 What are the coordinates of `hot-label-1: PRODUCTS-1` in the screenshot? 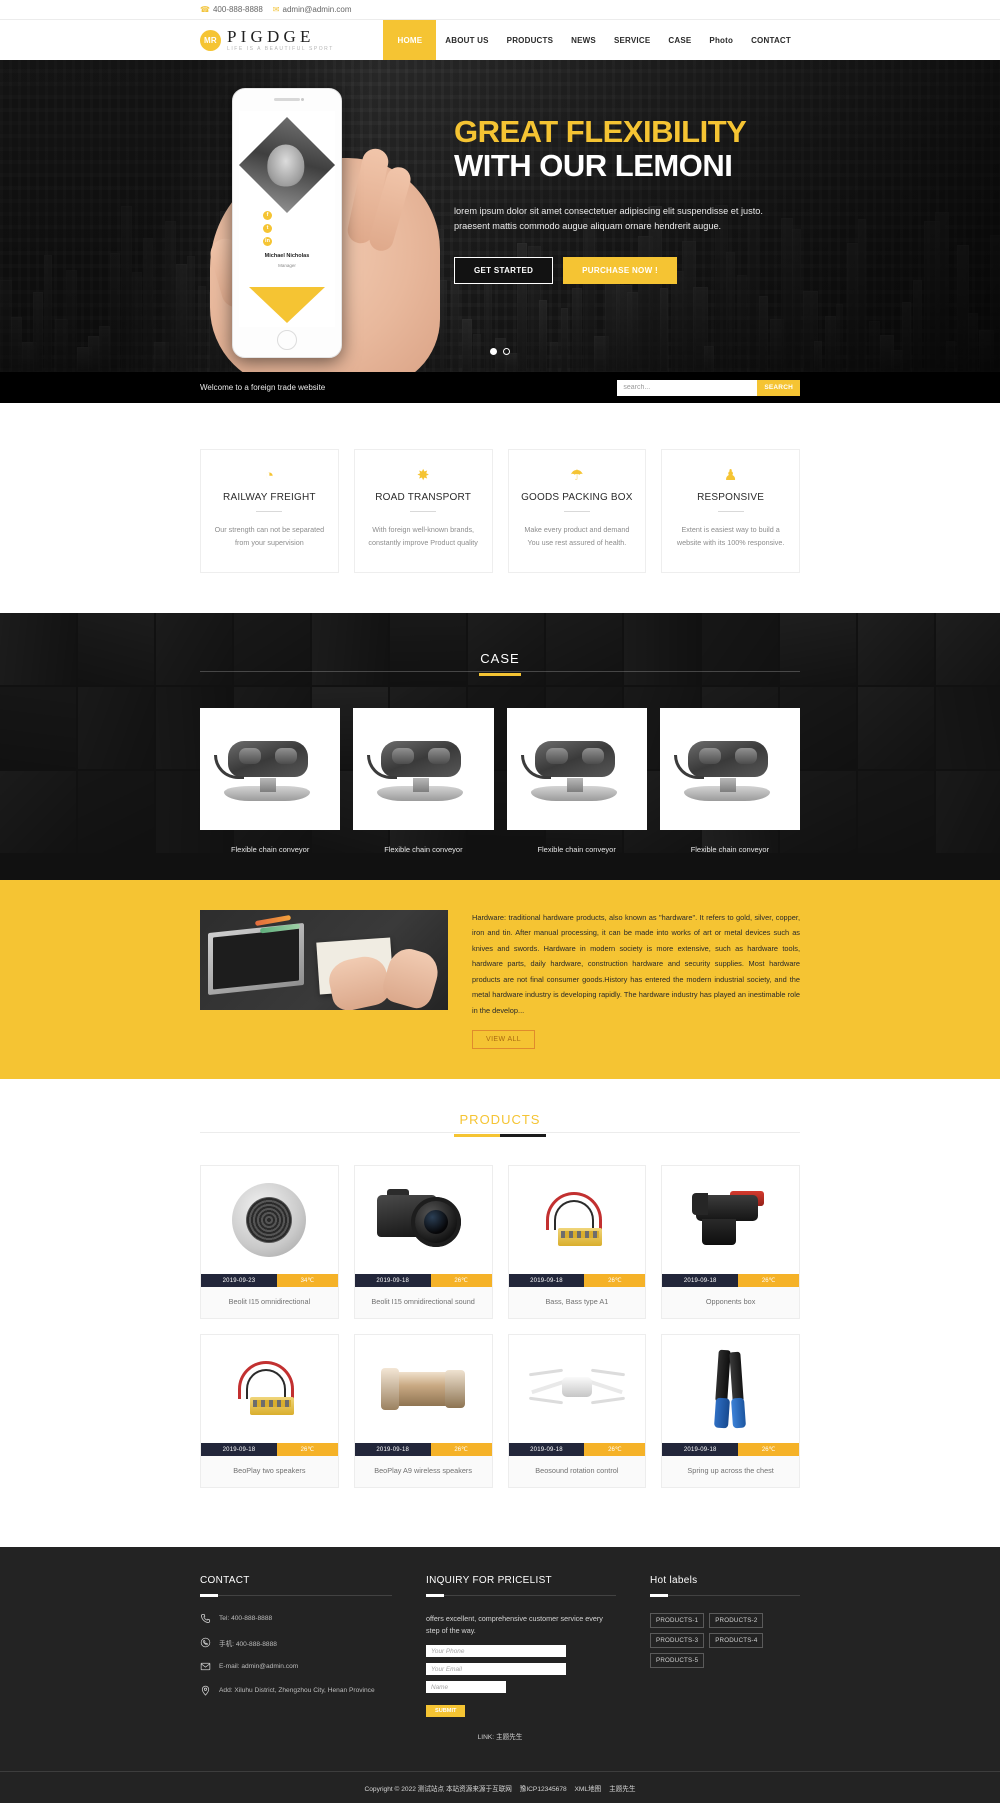 It's located at (677, 1621).